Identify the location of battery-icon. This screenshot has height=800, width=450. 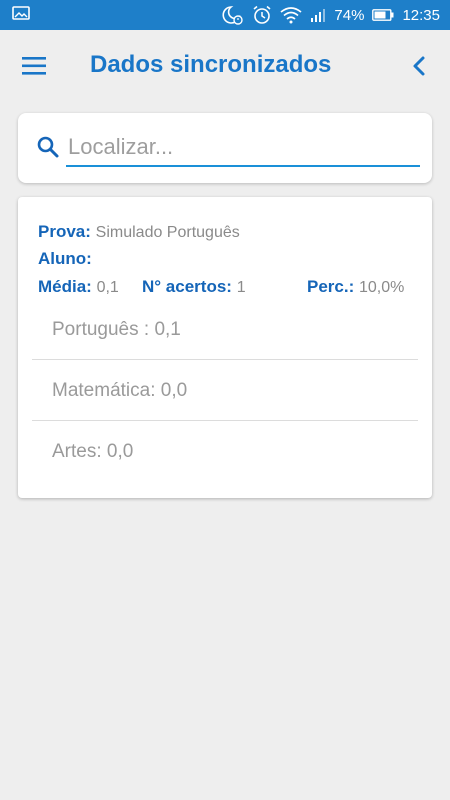
(383, 15).